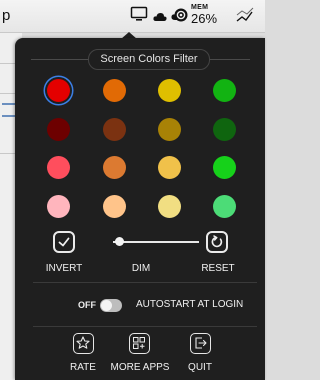 The image size is (320, 380). I want to click on color-swatch-16d11a, so click(224, 167).